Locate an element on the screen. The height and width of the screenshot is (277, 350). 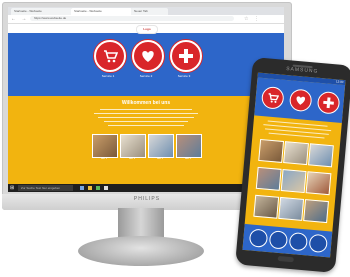
browser-tab-active: Startseite - Webseite is located at coordinates (101, 11).